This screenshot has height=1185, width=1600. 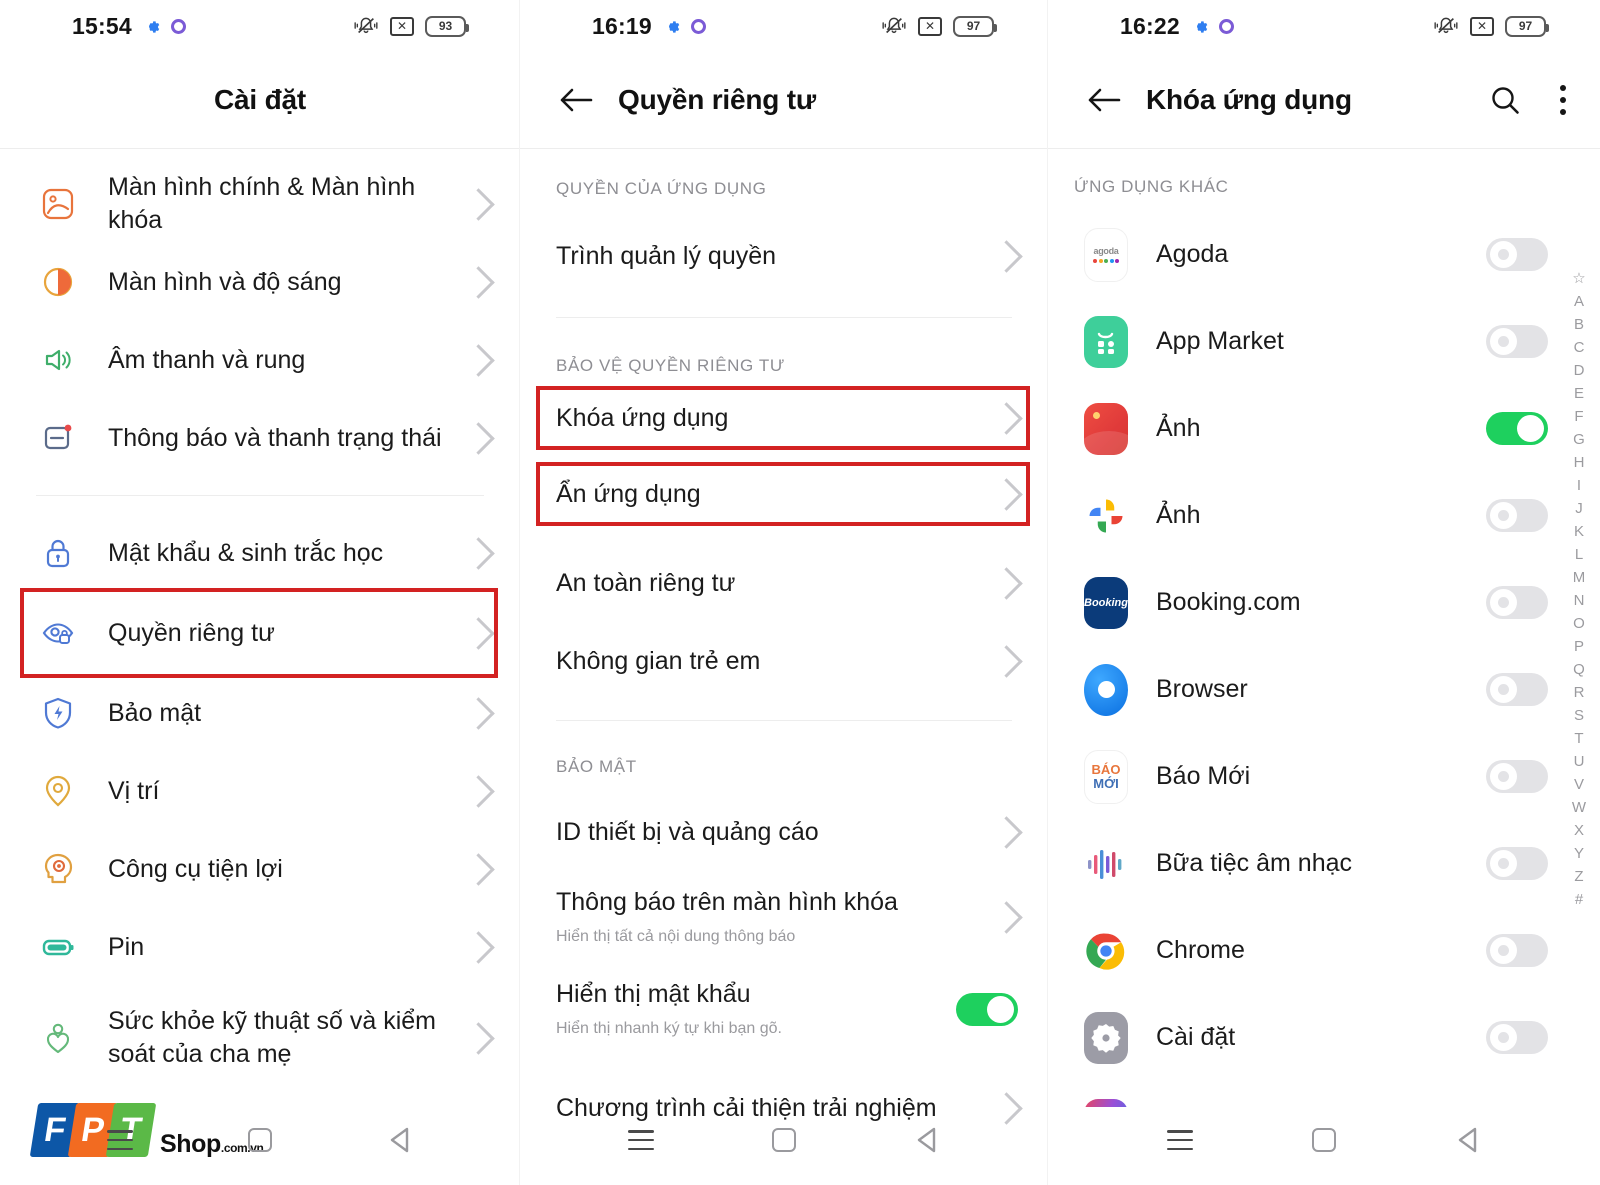 What do you see at coordinates (1324, 776) in the screenshot?
I see `list-item: BÁO MỚI Báo Mới` at bounding box center [1324, 776].